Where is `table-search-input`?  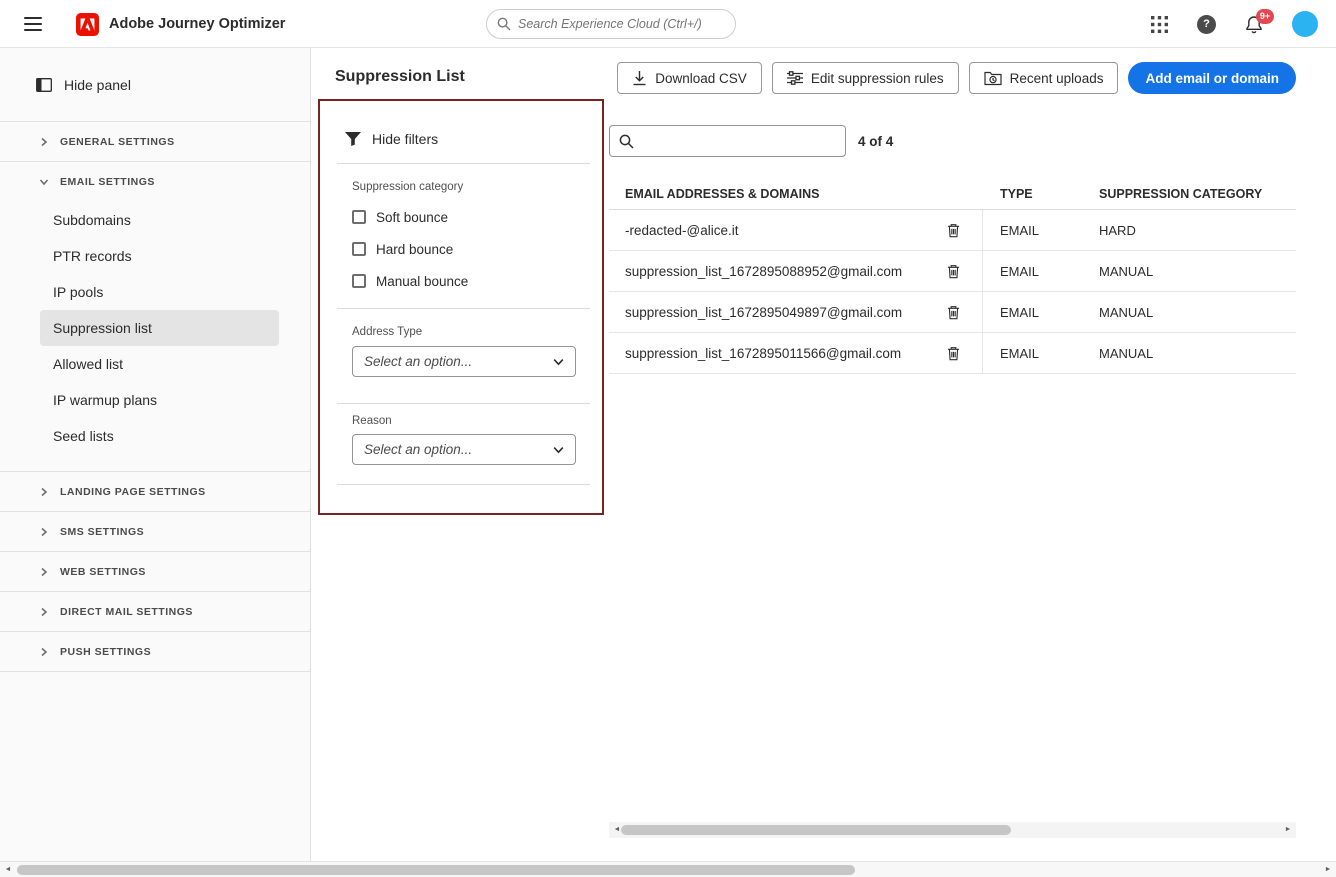 table-search-input is located at coordinates (739, 141).